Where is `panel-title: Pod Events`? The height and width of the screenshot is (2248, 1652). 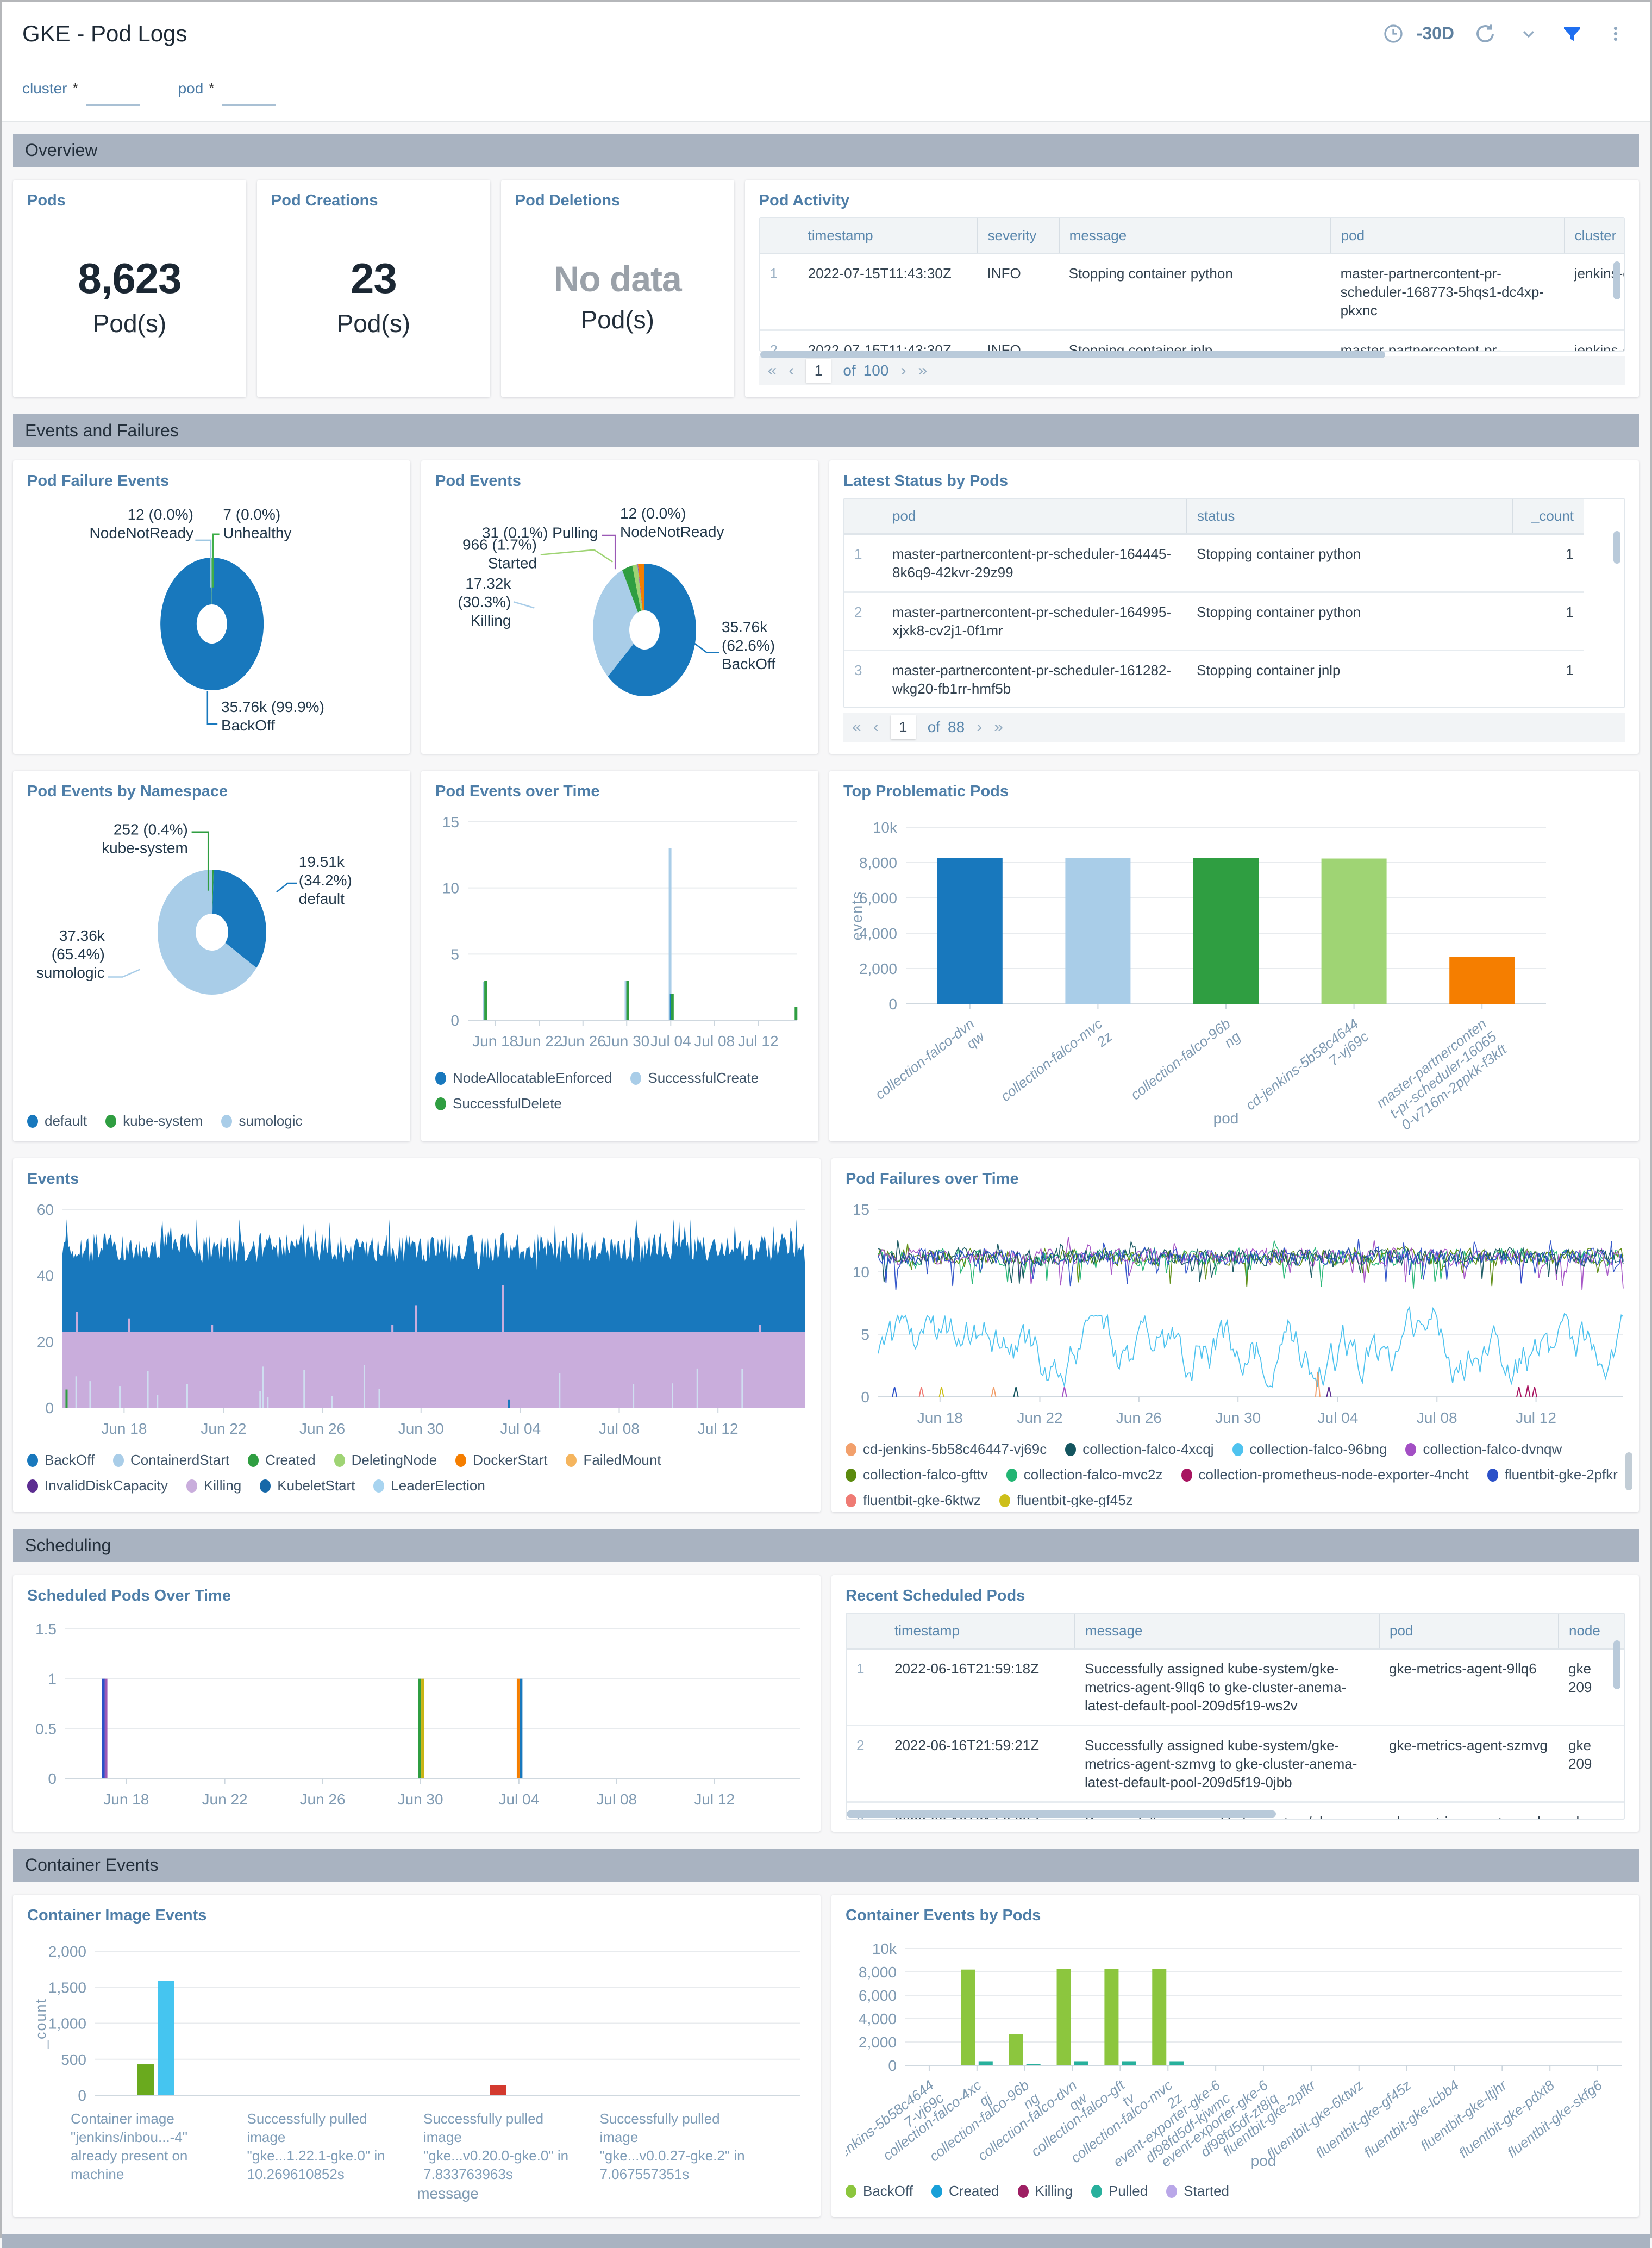 panel-title: Pod Events is located at coordinates (478, 481).